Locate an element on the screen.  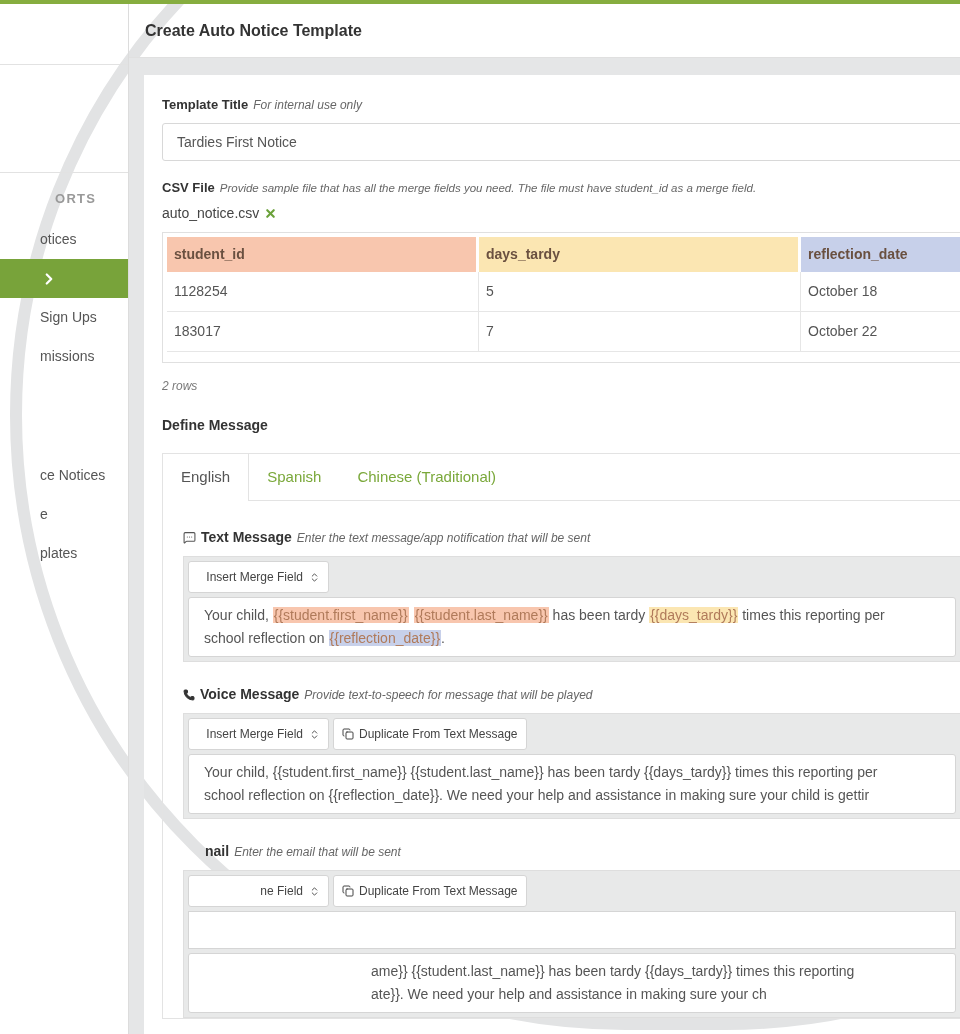
section-hint: Enter the text message/app notification that will be sent is located at coordinates (443, 538).